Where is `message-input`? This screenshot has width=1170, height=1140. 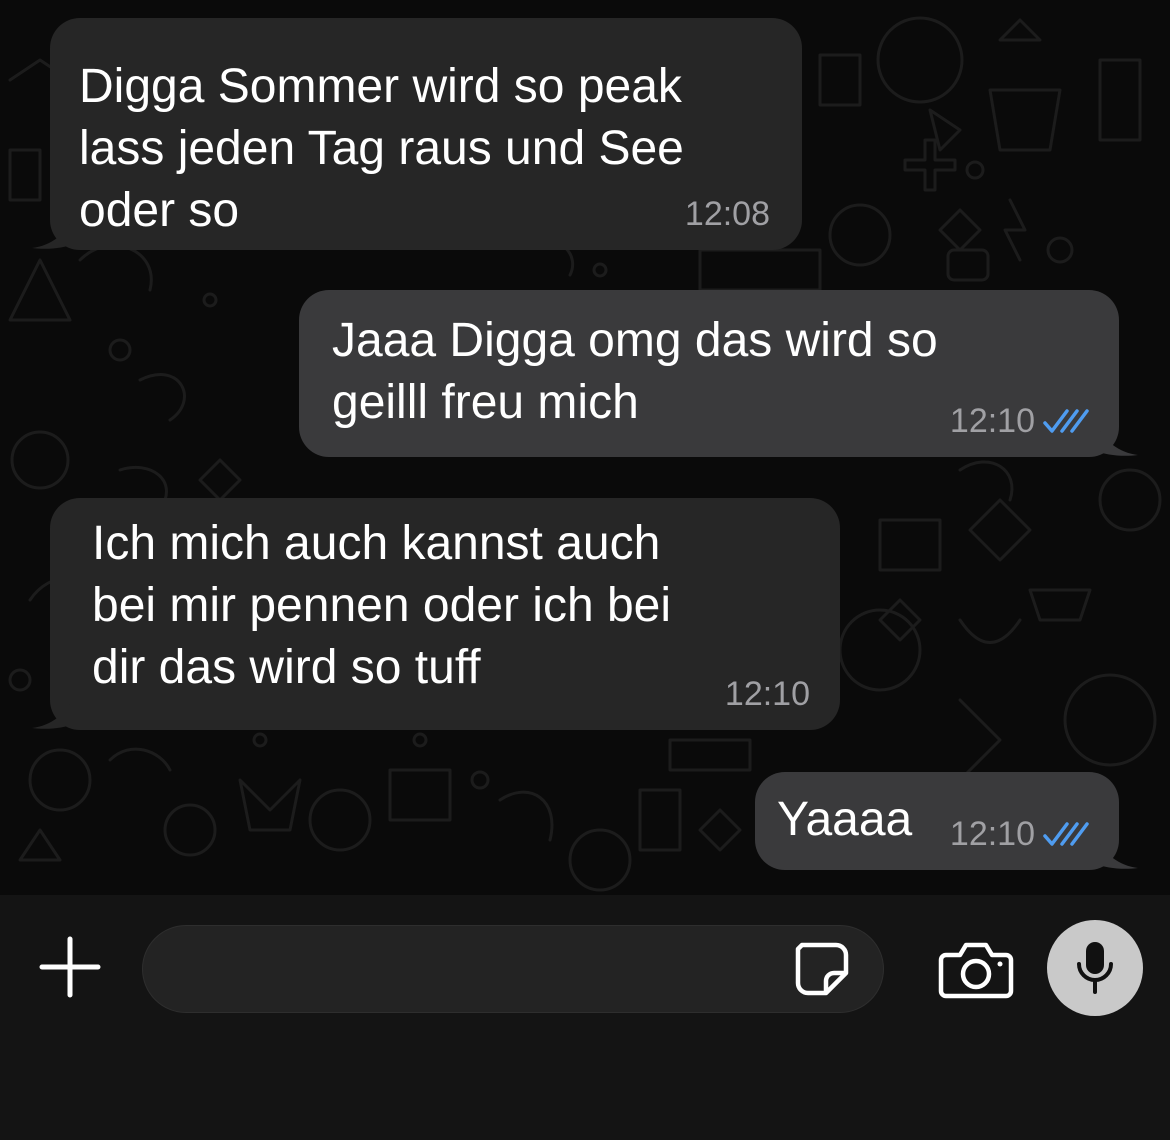 message-input is located at coordinates (513, 969).